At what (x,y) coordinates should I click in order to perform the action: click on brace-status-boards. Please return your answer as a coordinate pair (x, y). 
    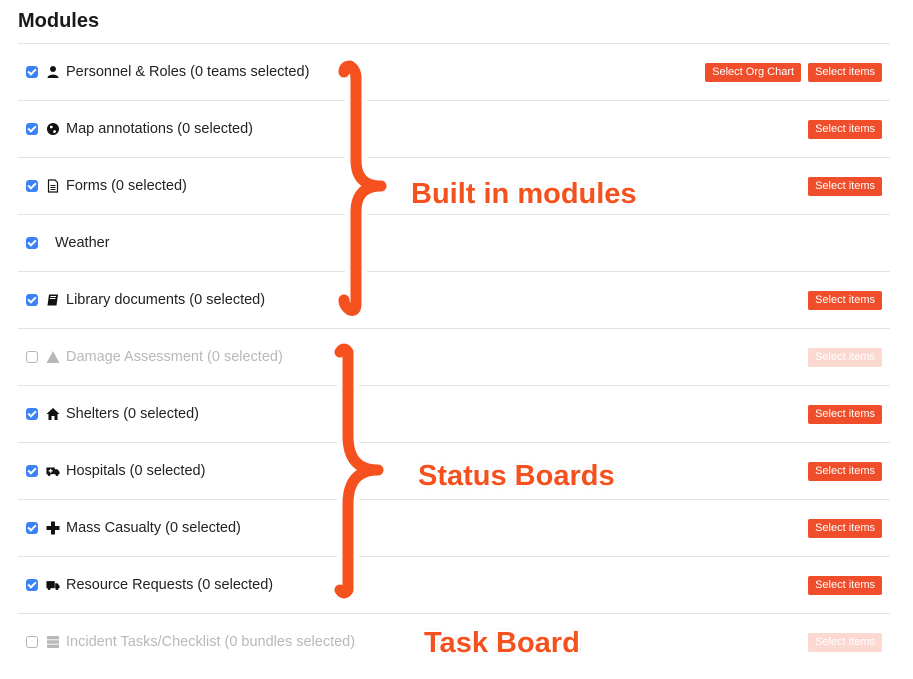
    Looking at the image, I should click on (359, 471).